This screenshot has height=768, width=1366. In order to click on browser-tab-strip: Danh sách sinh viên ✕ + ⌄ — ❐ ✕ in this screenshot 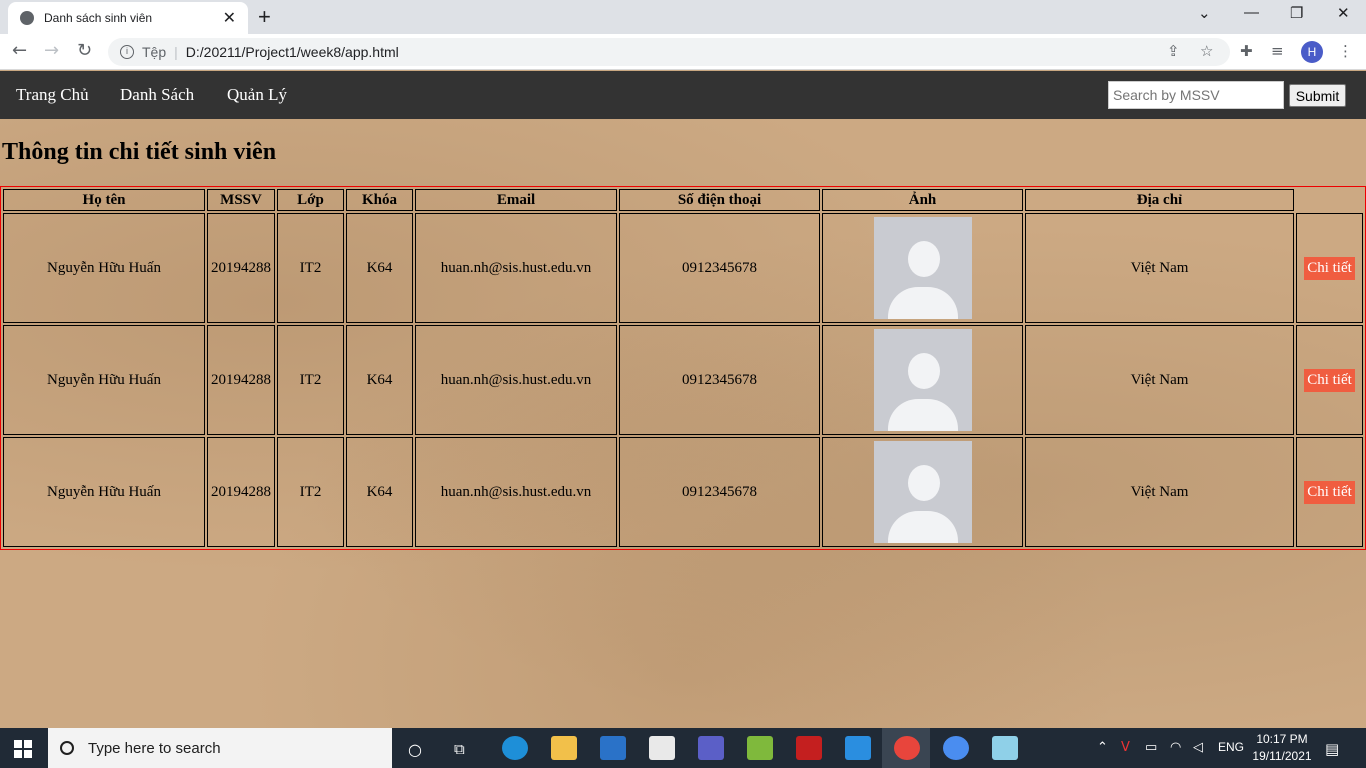, I will do `click(683, 17)`.